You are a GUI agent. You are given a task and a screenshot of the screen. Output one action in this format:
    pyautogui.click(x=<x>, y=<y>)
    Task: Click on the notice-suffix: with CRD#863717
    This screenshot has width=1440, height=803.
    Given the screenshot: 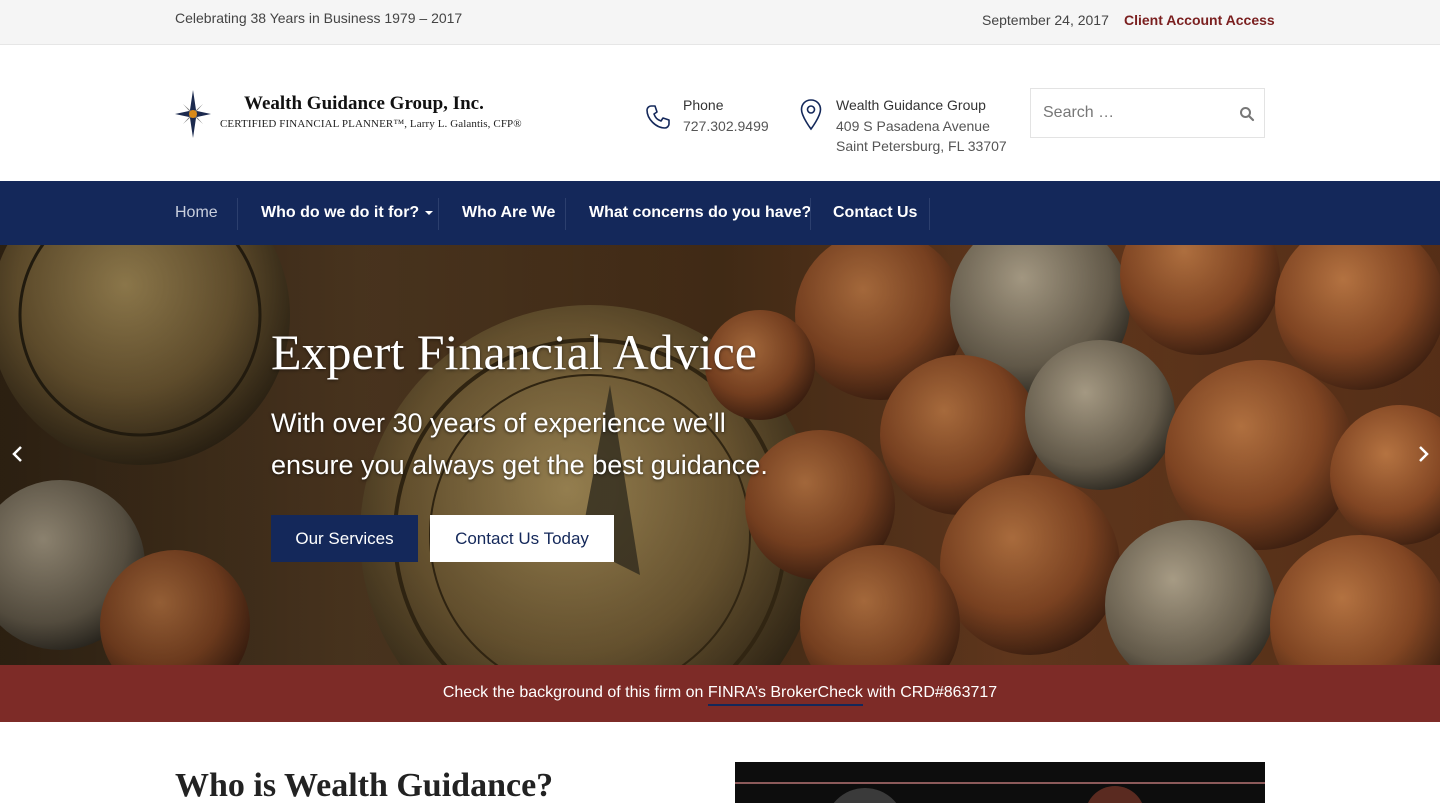 What is the action you would take?
    pyautogui.click(x=930, y=692)
    